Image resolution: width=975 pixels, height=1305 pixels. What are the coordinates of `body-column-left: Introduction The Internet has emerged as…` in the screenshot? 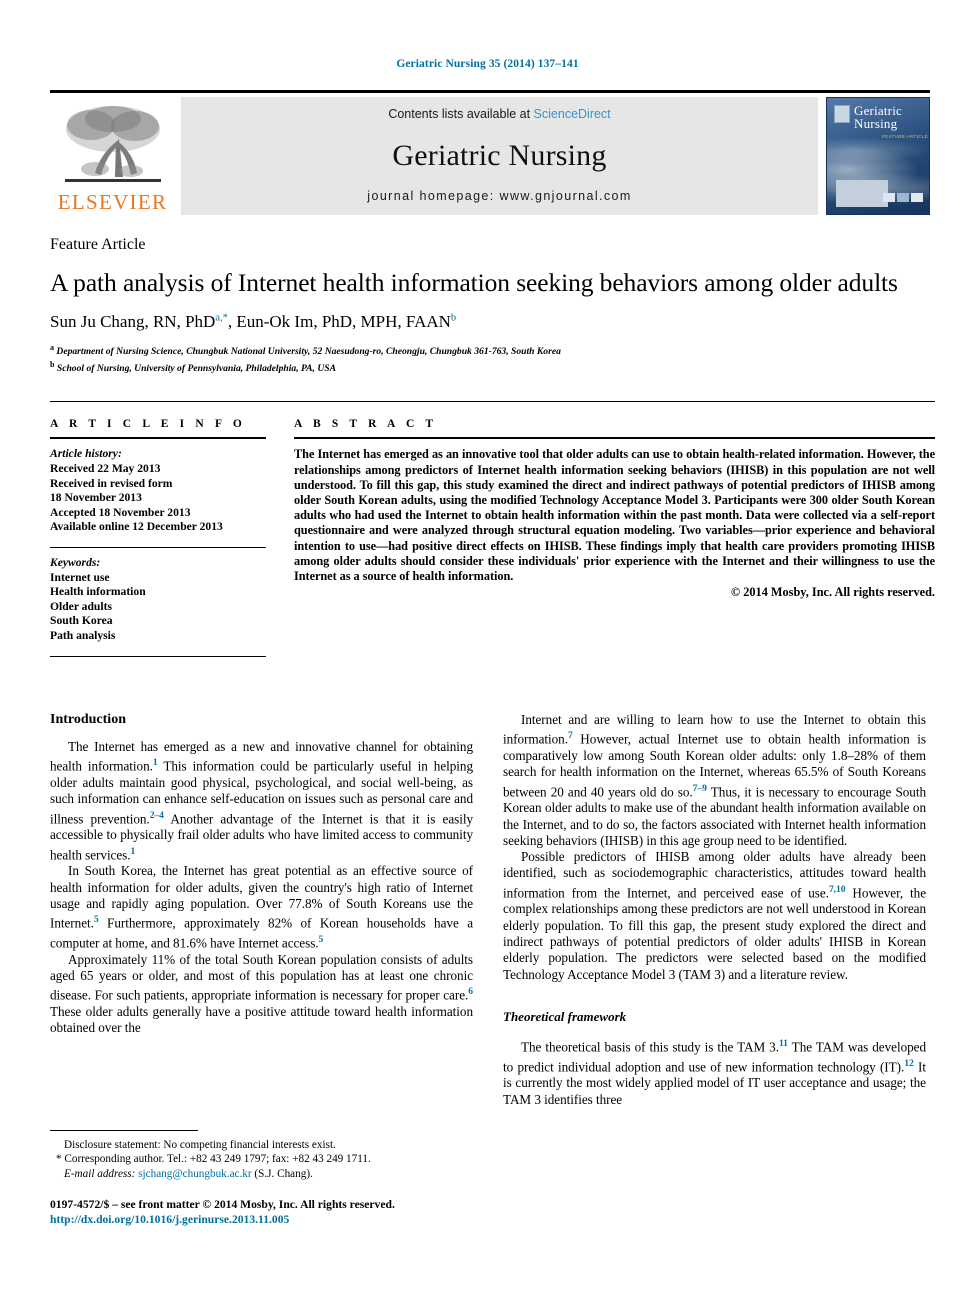 It's located at (261, 910).